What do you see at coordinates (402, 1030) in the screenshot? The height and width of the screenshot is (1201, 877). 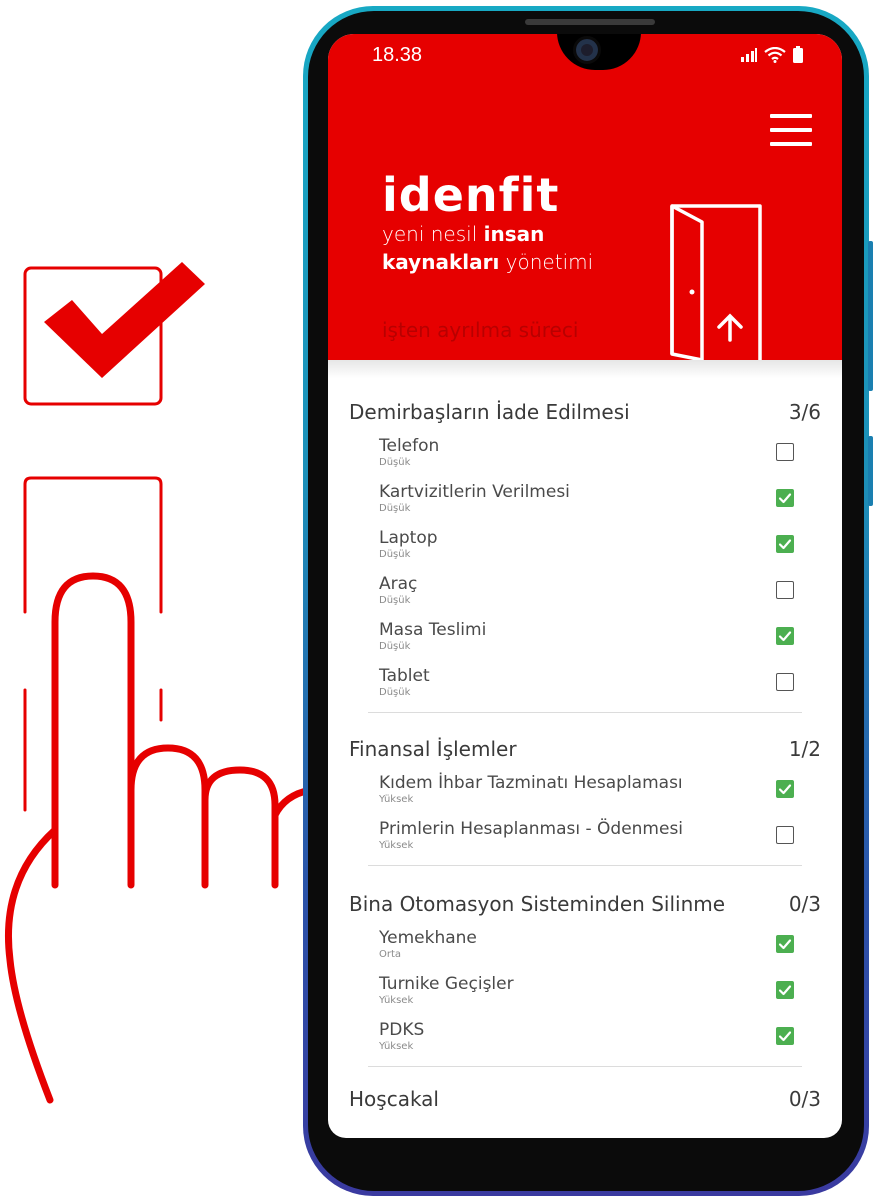 I see `item-label: PDKS` at bounding box center [402, 1030].